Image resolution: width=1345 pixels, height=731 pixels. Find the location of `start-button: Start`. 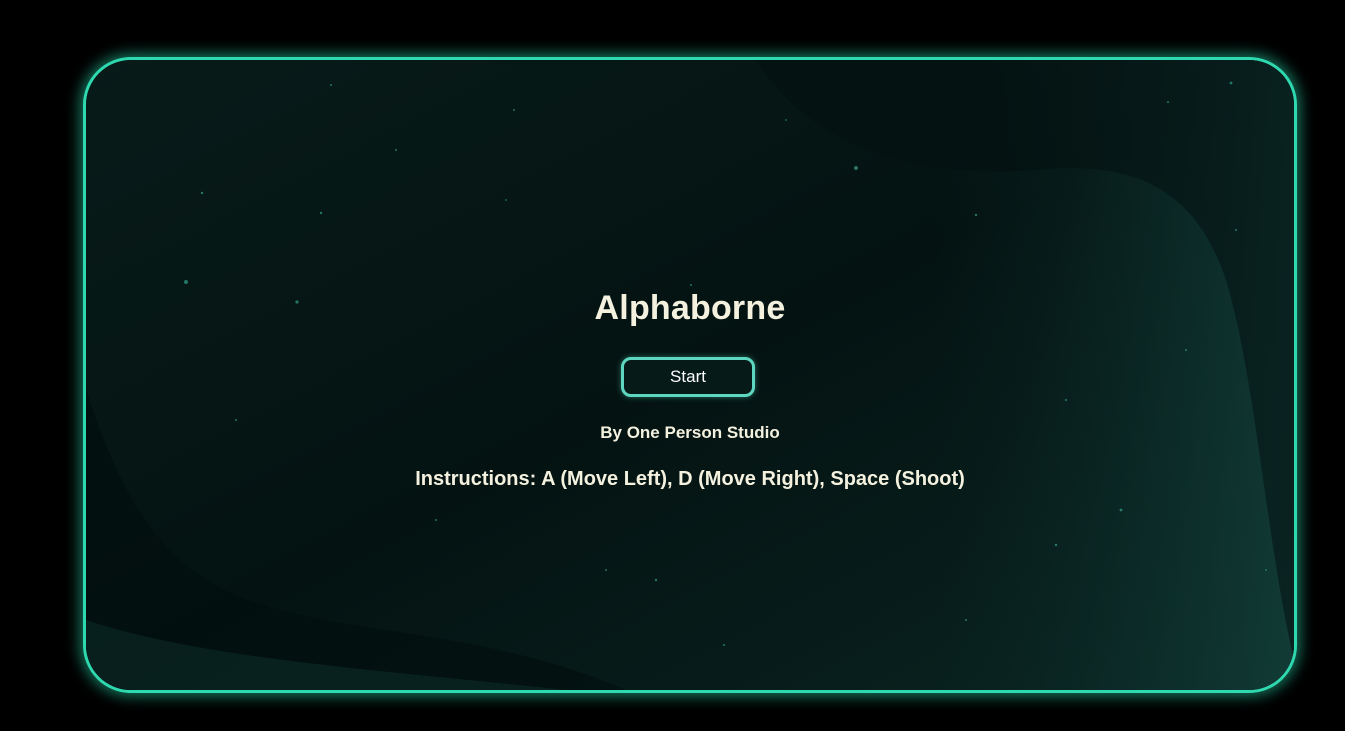

start-button: Start is located at coordinates (688, 377).